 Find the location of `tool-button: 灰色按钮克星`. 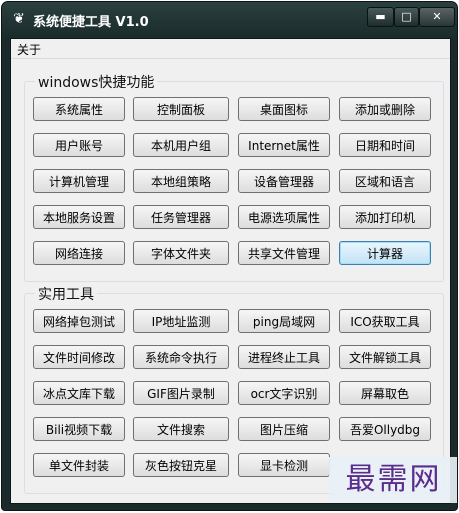

tool-button: 灰色按钮克星 is located at coordinates (181, 465).